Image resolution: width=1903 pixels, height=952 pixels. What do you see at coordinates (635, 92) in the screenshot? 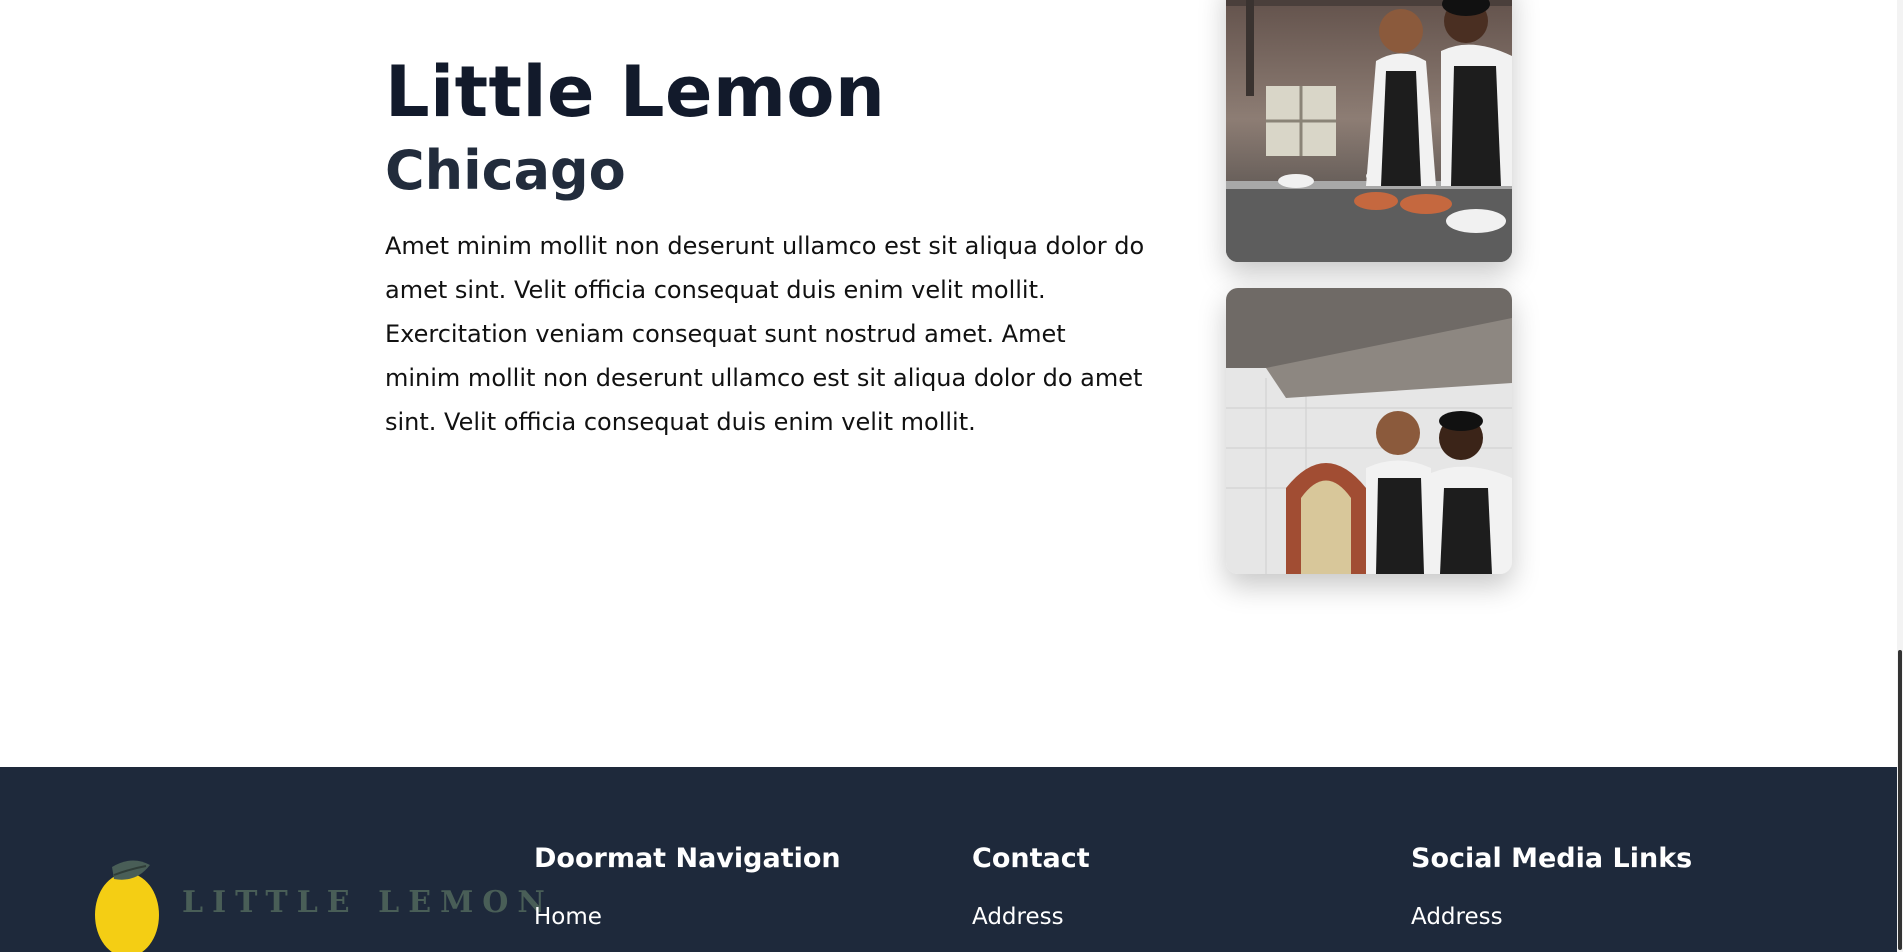
I see `about-title: Little Lemon` at bounding box center [635, 92].